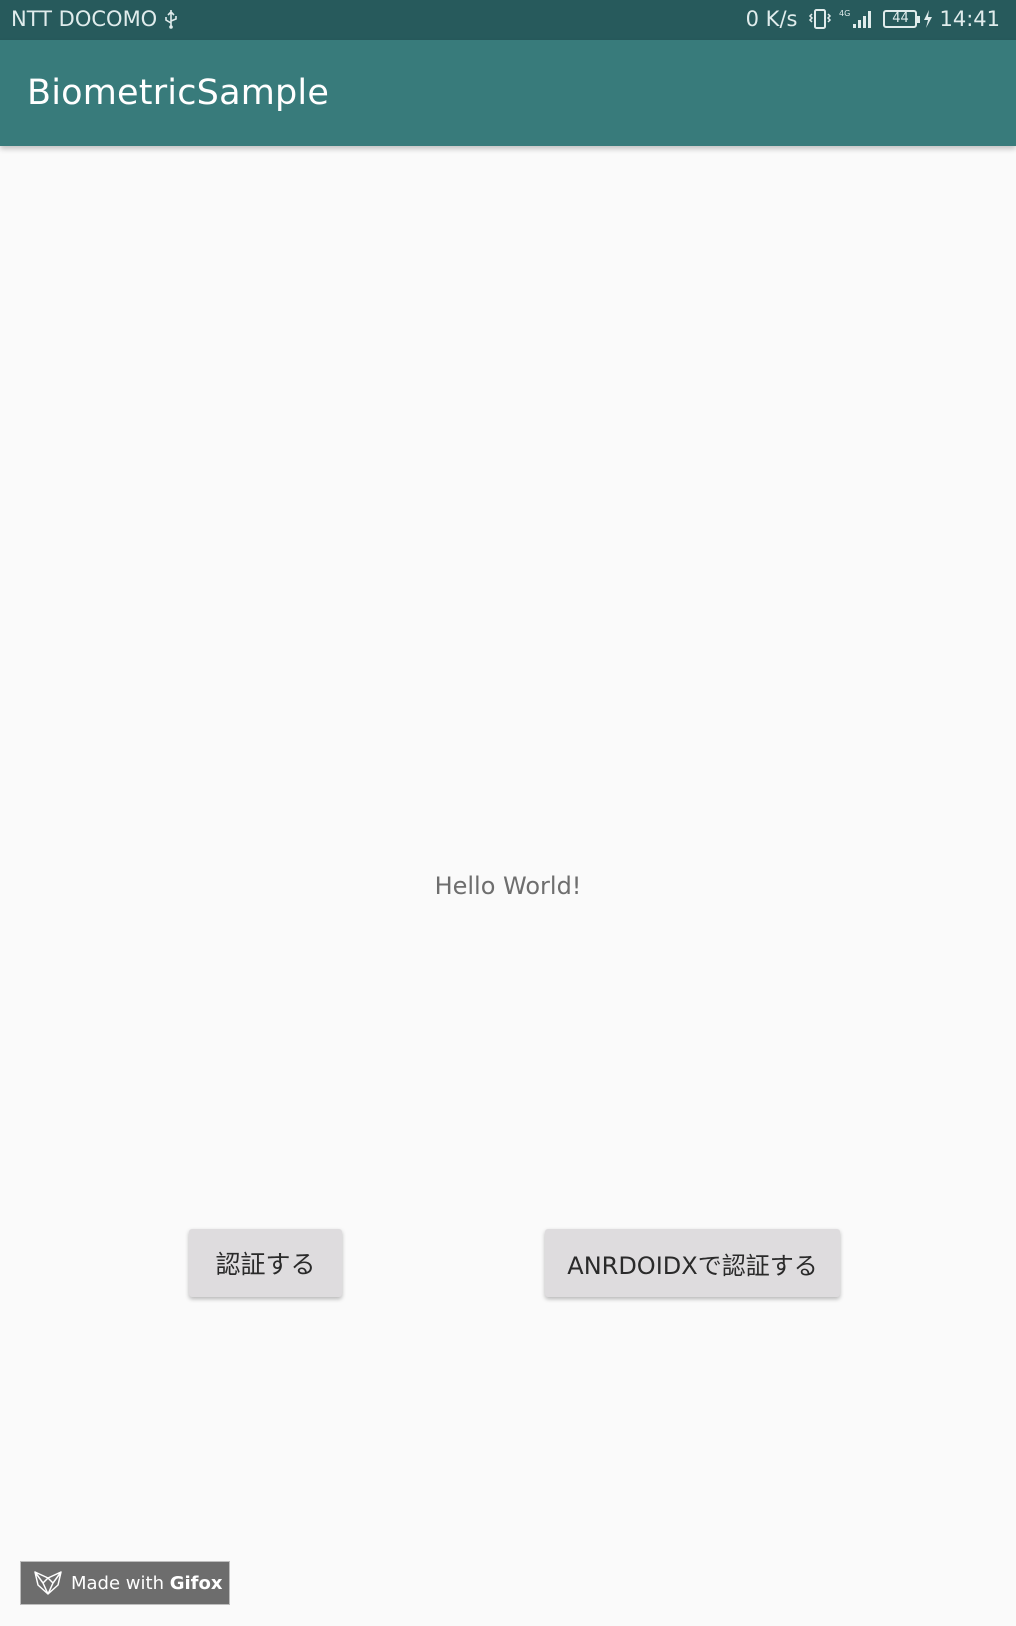 This screenshot has width=1016, height=1626. Describe the element at coordinates (858, 19) in the screenshot. I see `signal-icon: 4G` at that location.